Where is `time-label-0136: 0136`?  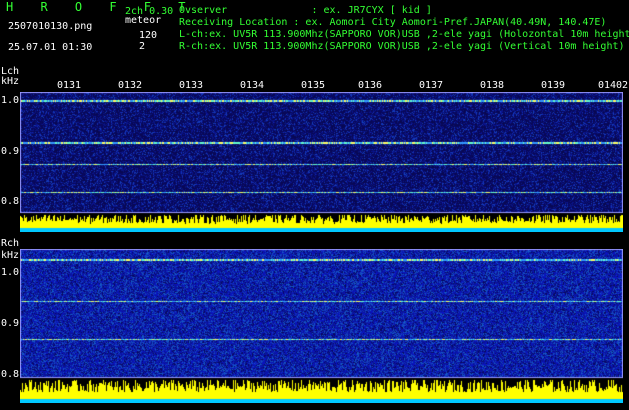
time-label-0136: 0136 is located at coordinates (370, 85).